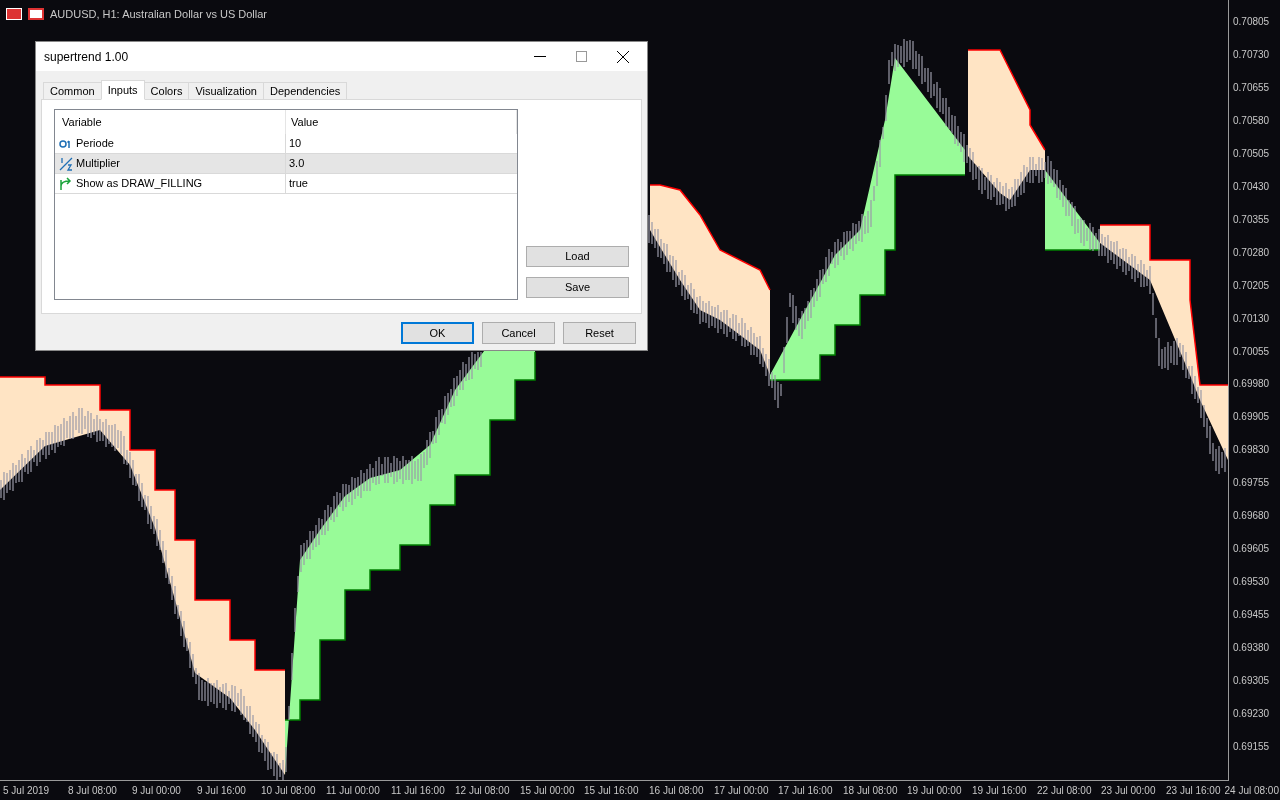  What do you see at coordinates (1251, 286) in the screenshot?
I see `price-tick-label: 0.70205` at bounding box center [1251, 286].